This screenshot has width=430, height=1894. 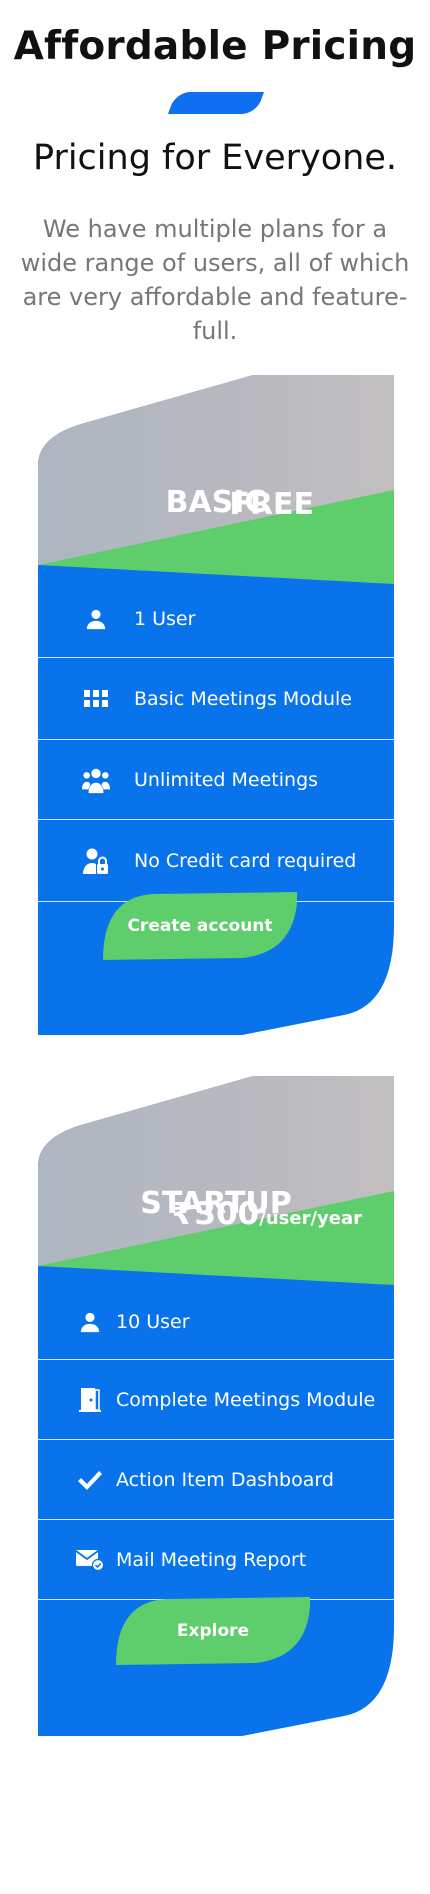 What do you see at coordinates (215, 158) in the screenshot?
I see `page-subtitle: Pricing for Everyone.` at bounding box center [215, 158].